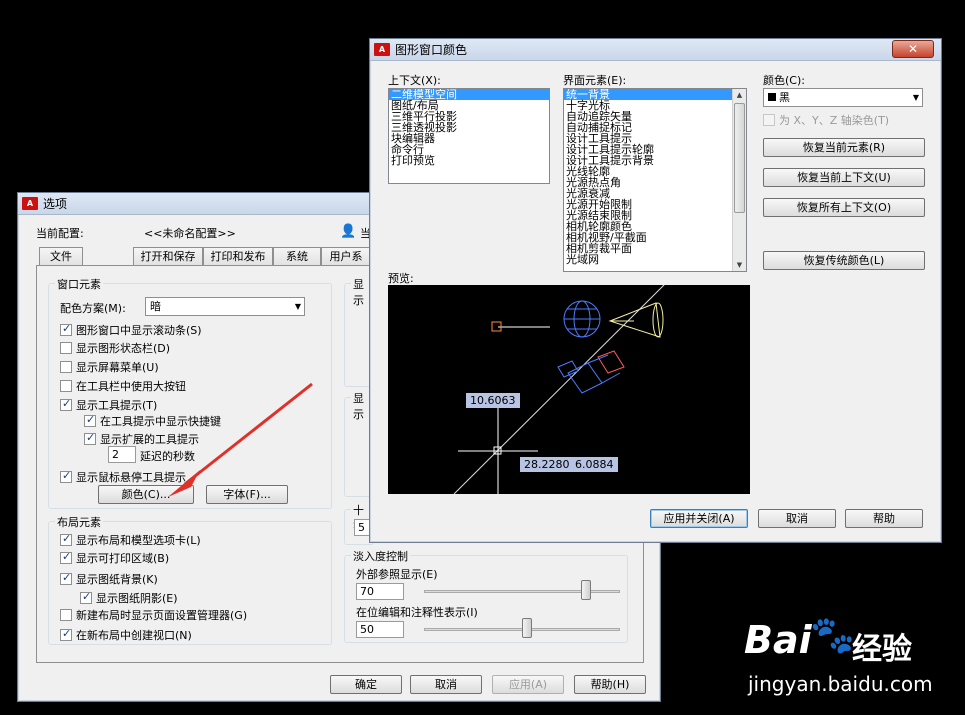 The image size is (965, 715). I want to click on close-button: ✕, so click(913, 49).